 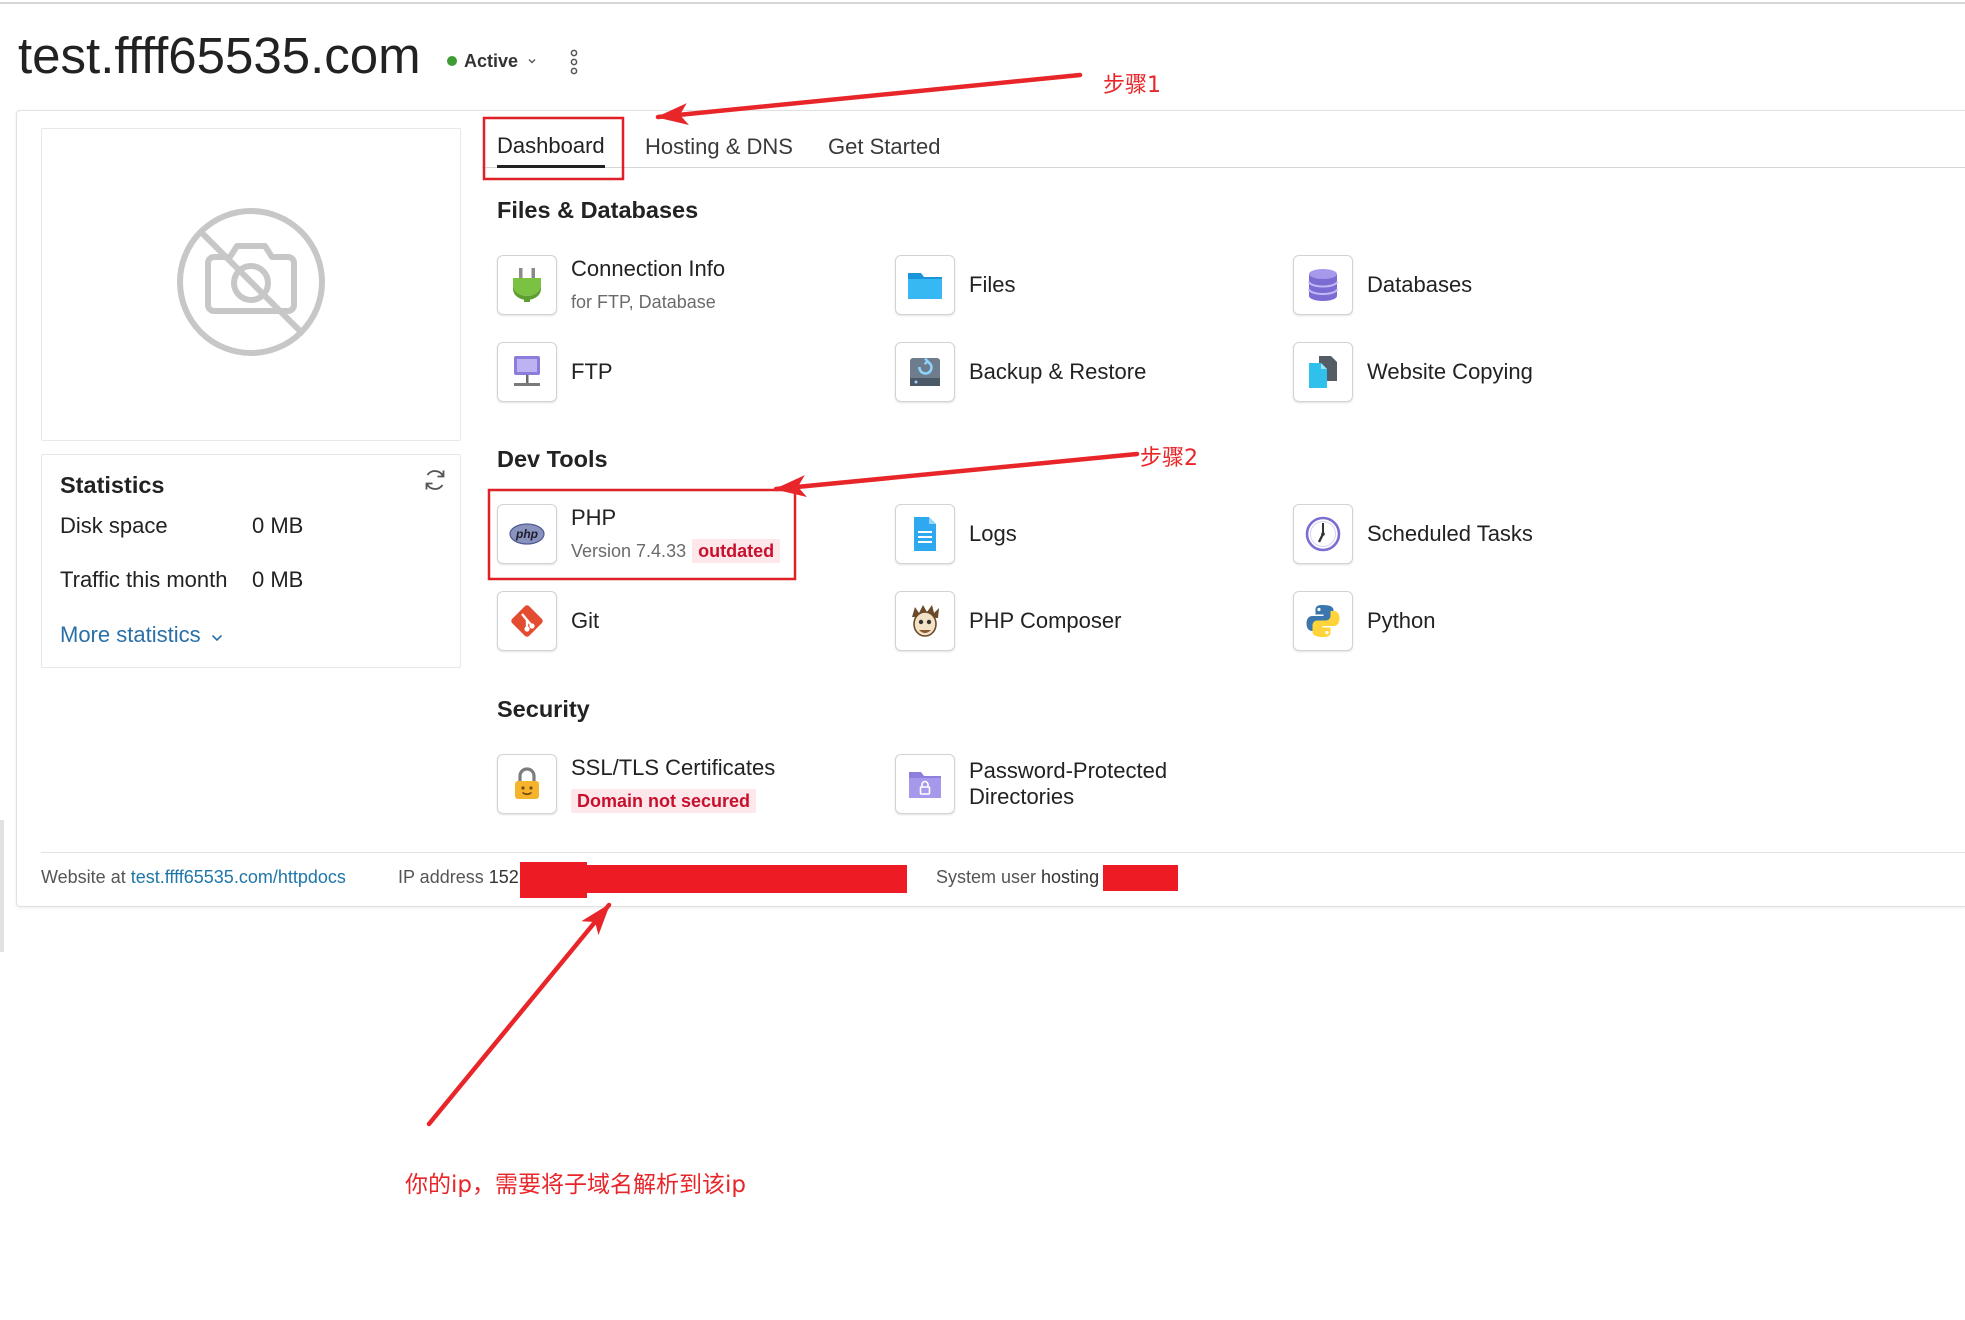 What do you see at coordinates (696, 621) in the screenshot?
I see `tile-git: Git` at bounding box center [696, 621].